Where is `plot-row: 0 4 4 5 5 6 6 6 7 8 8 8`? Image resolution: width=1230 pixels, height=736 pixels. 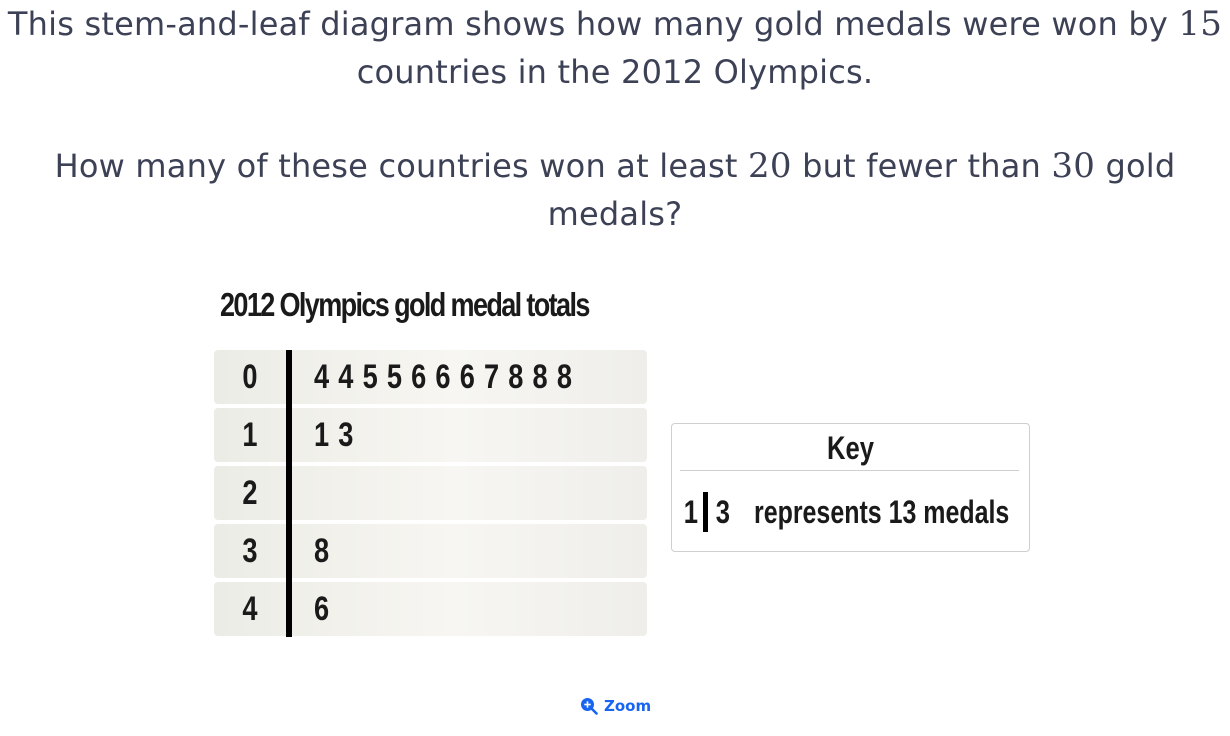 plot-row: 0 4 4 5 5 6 6 6 7 8 8 8 is located at coordinates (430, 377).